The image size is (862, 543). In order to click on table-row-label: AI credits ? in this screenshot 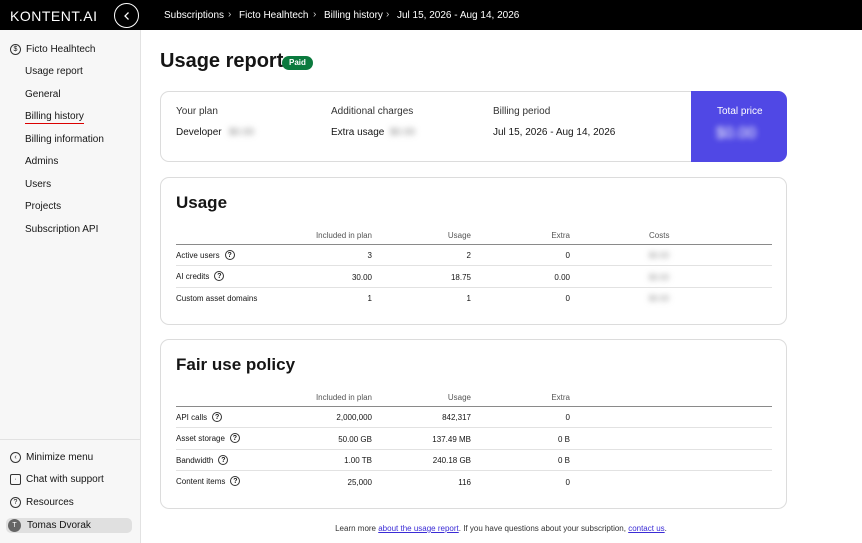, I will do `click(200, 276)`.